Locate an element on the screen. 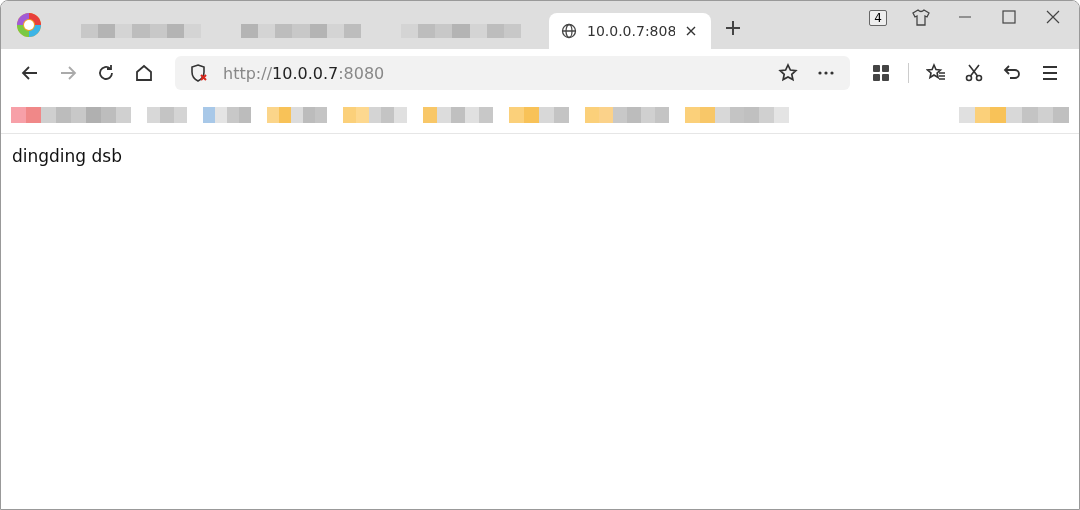  favorites-icon is located at coordinates (936, 73).